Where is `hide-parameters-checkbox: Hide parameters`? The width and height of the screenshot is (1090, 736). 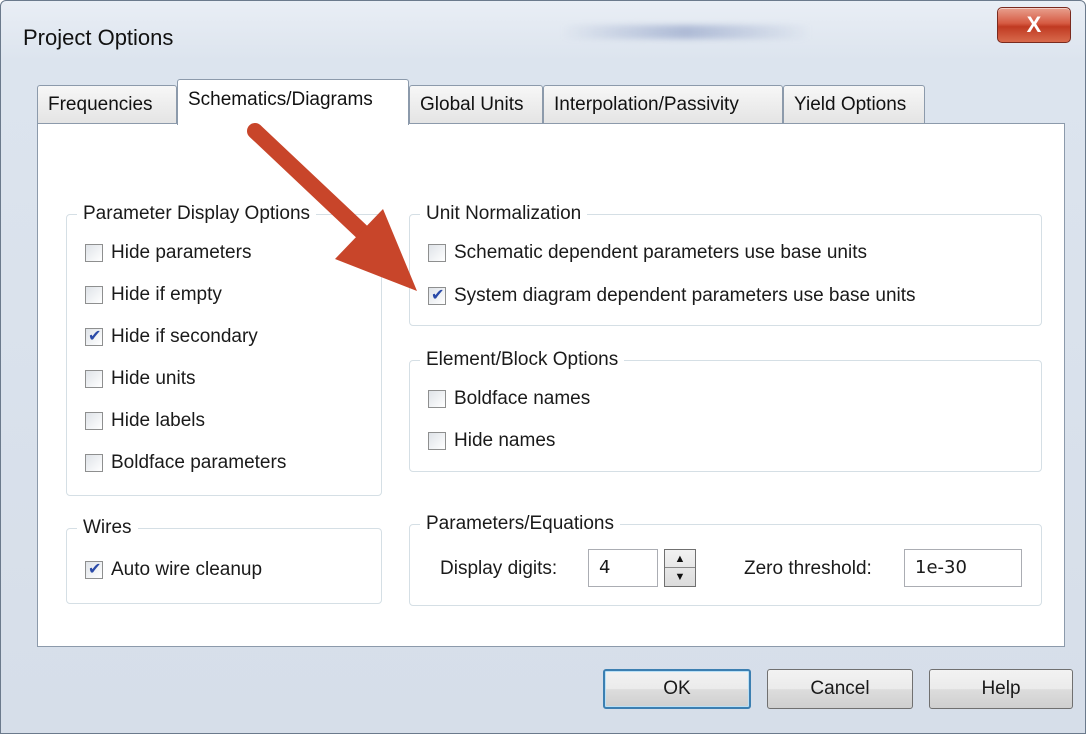
hide-parameters-checkbox: Hide parameters is located at coordinates (168, 253).